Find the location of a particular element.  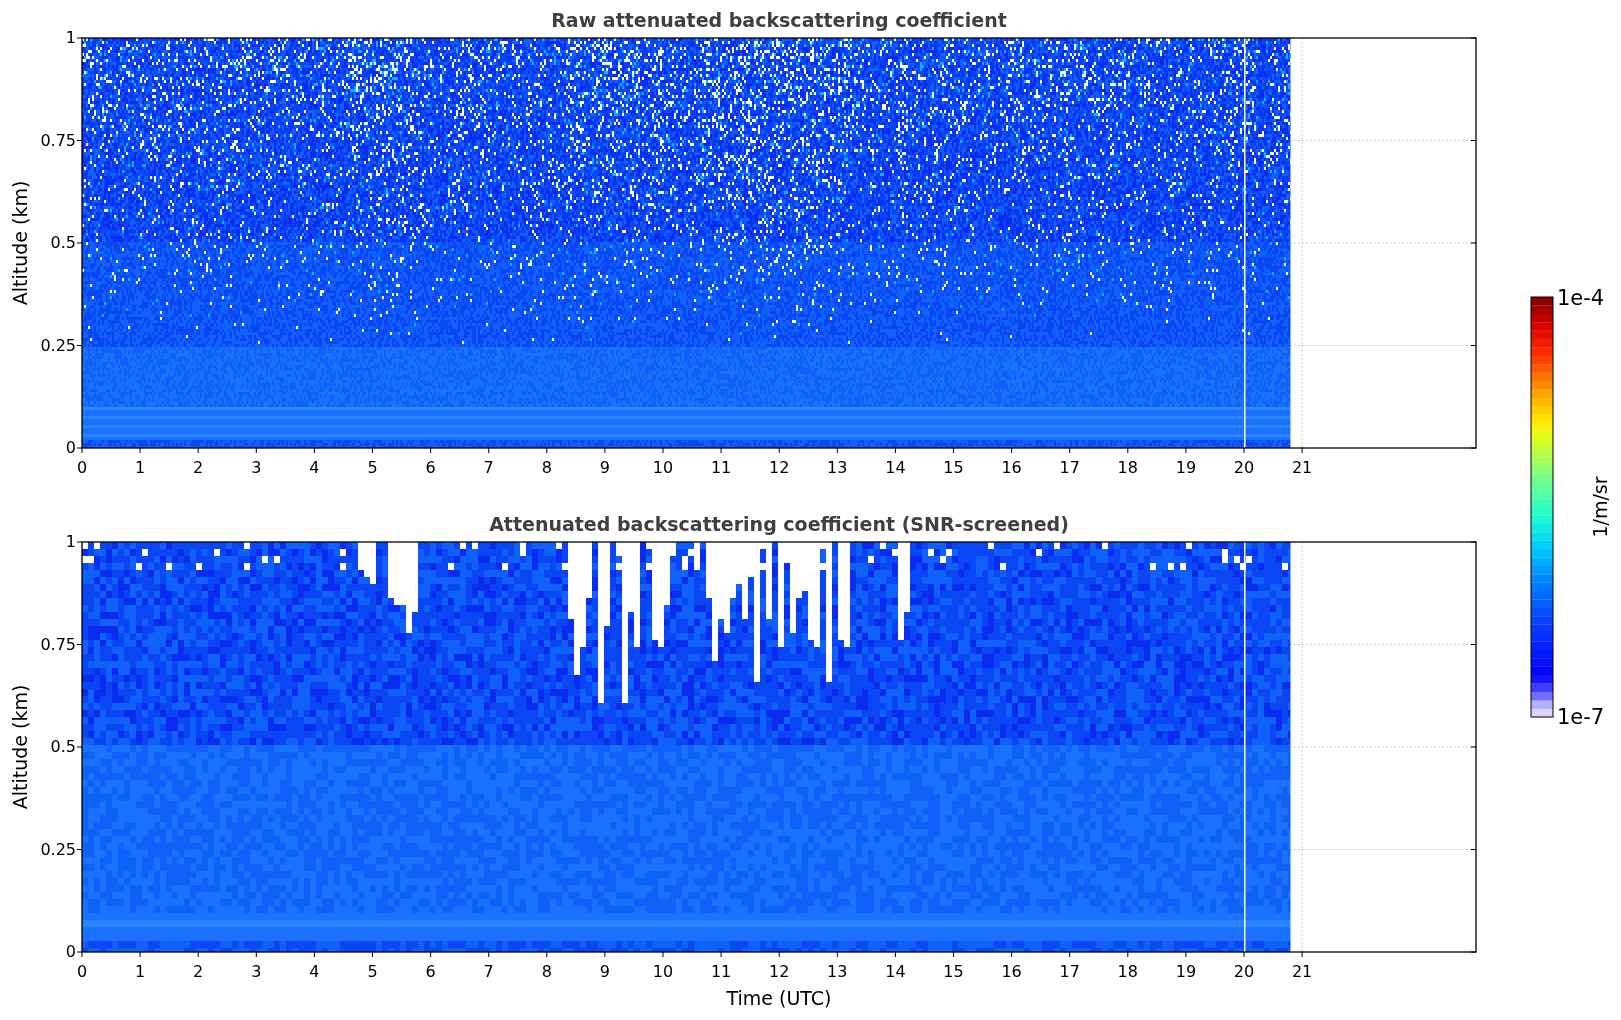

colorbar-label: 1/m/sr is located at coordinates (1600, 507).